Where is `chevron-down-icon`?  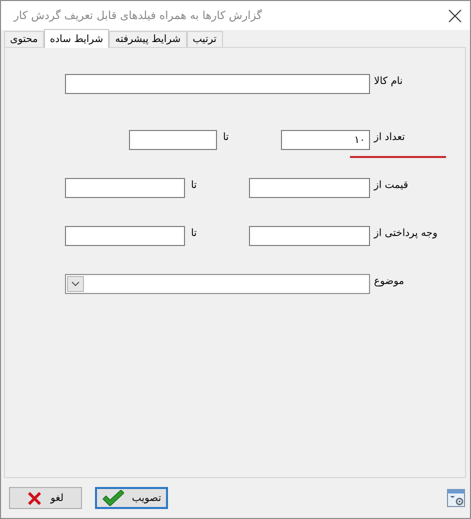 chevron-down-icon is located at coordinates (75, 284).